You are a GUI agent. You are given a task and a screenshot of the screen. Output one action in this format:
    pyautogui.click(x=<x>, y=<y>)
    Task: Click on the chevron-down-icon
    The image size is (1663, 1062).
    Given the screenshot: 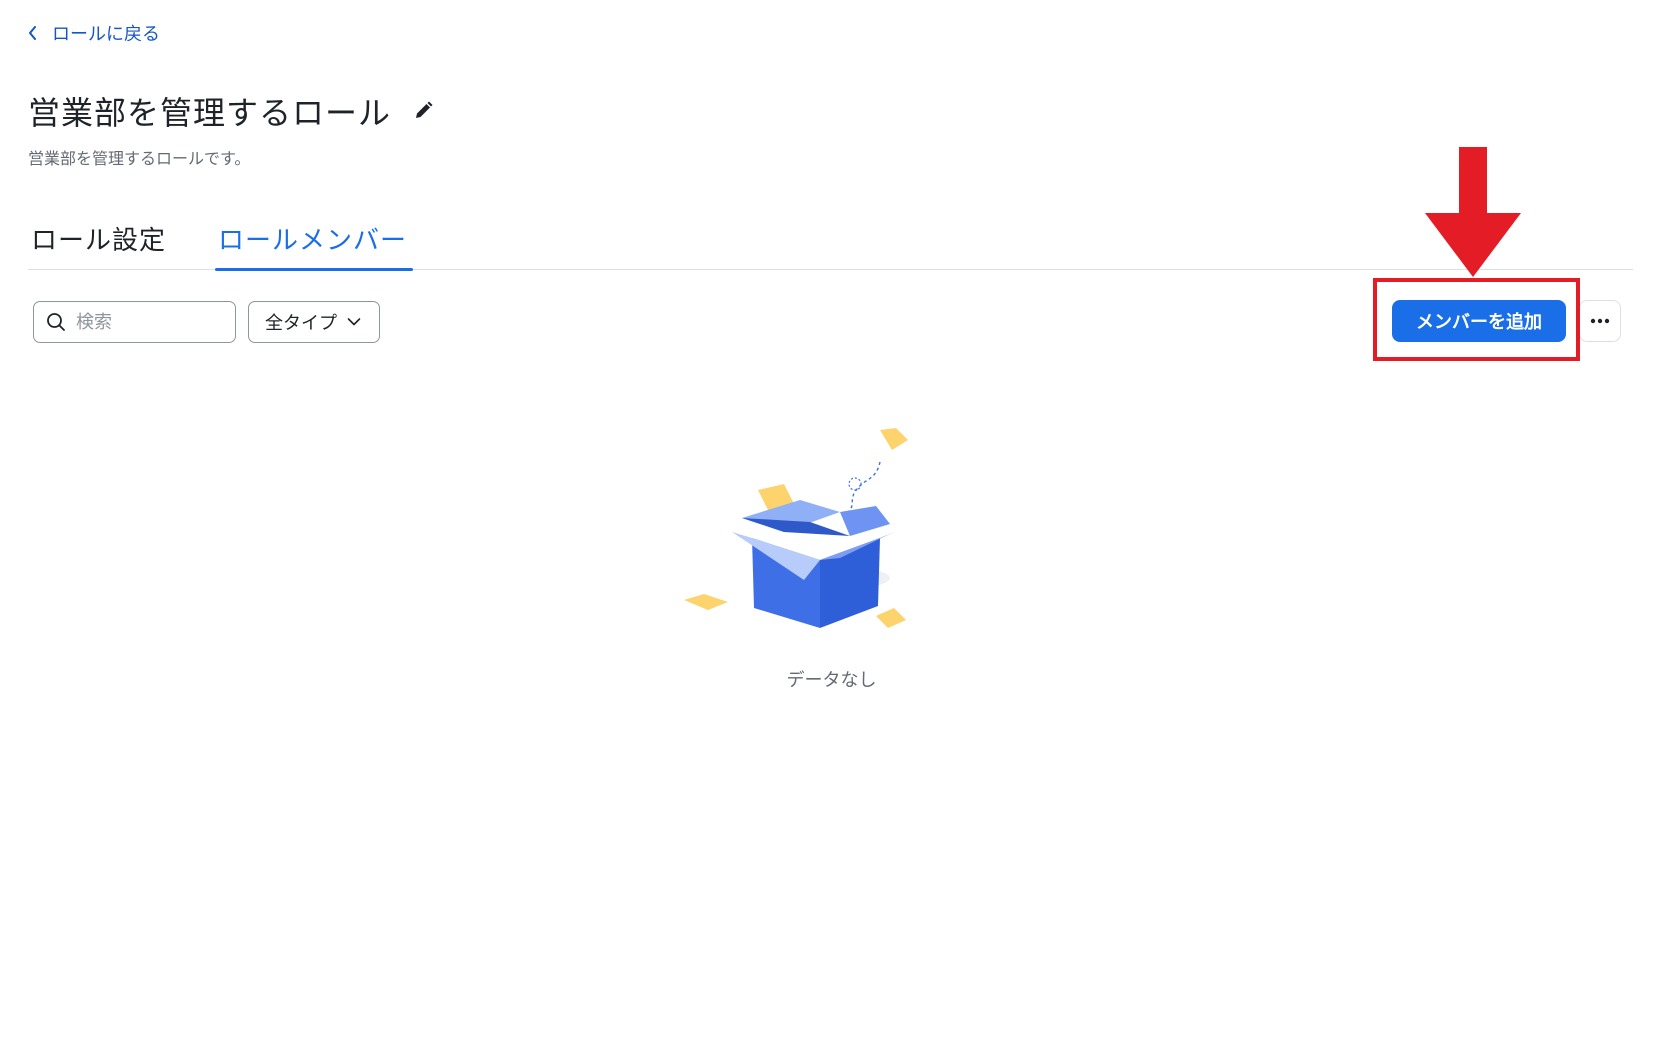 What is the action you would take?
    pyautogui.click(x=354, y=322)
    